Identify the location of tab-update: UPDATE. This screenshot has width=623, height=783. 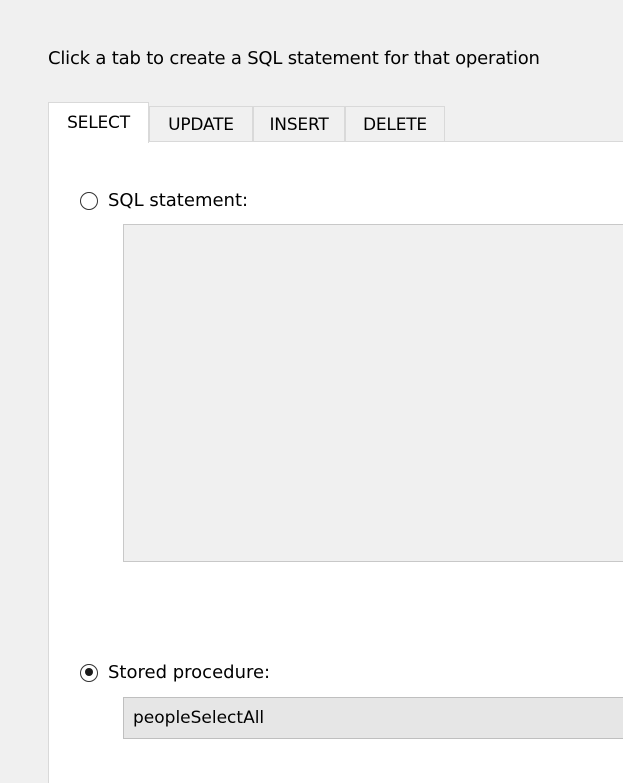
(201, 124).